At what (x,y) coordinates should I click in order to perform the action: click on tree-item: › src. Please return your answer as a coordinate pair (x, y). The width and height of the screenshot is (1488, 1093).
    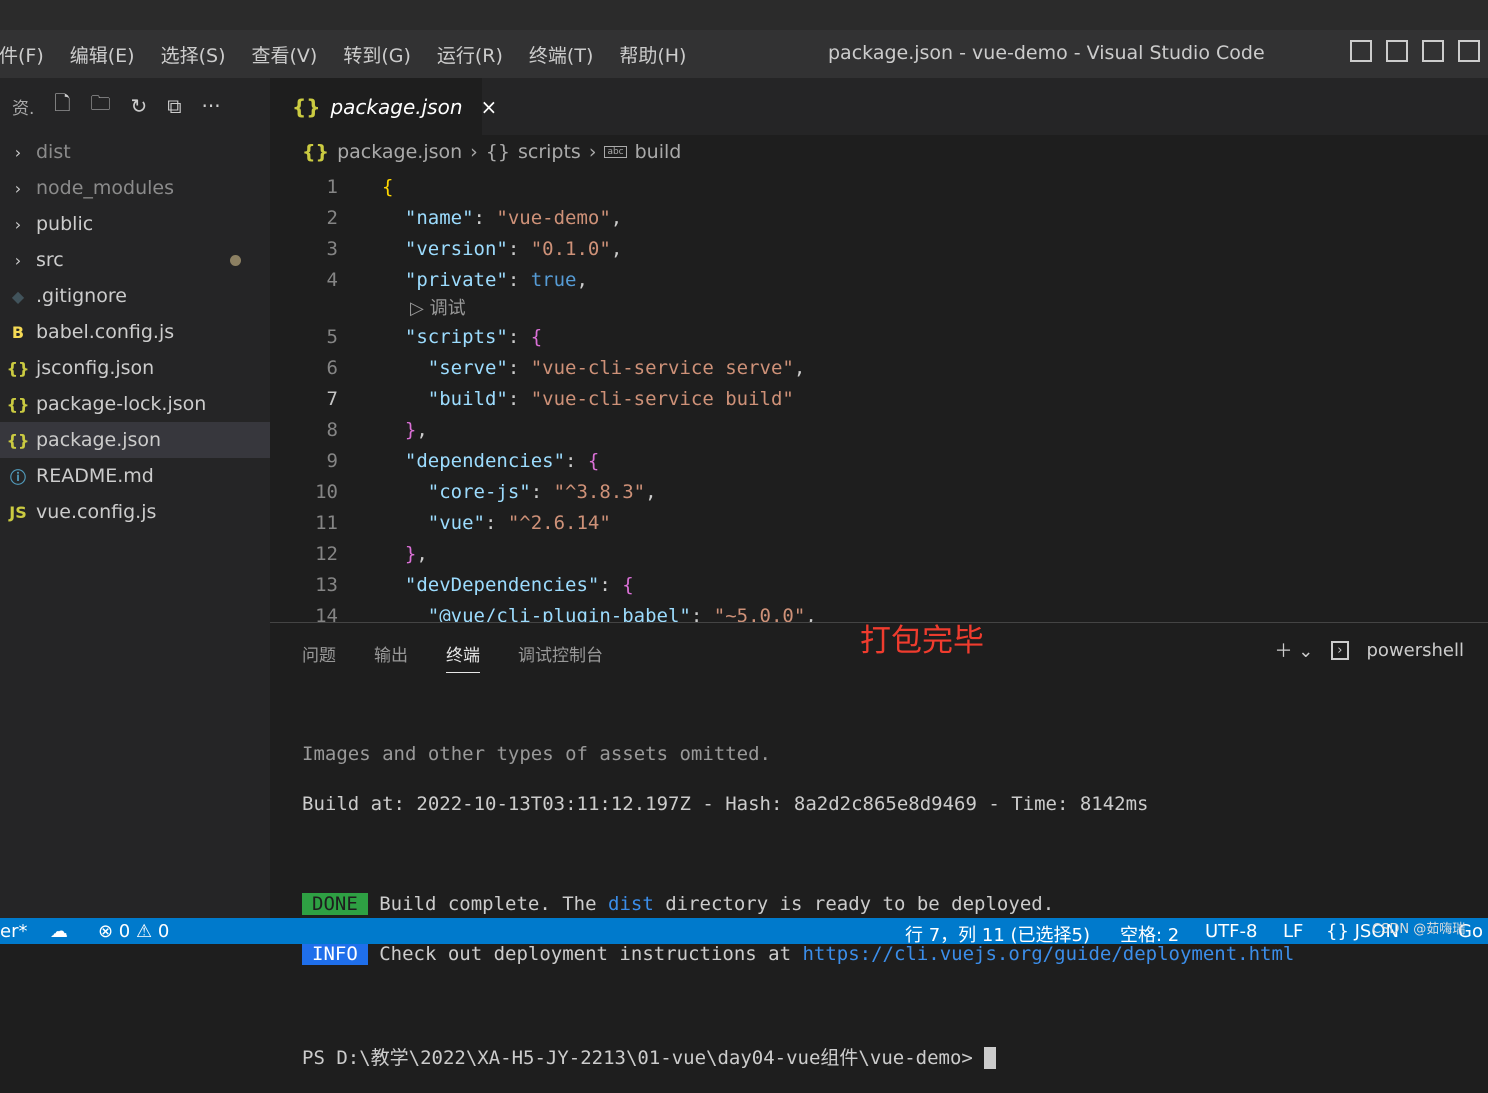
    Looking at the image, I should click on (135, 260).